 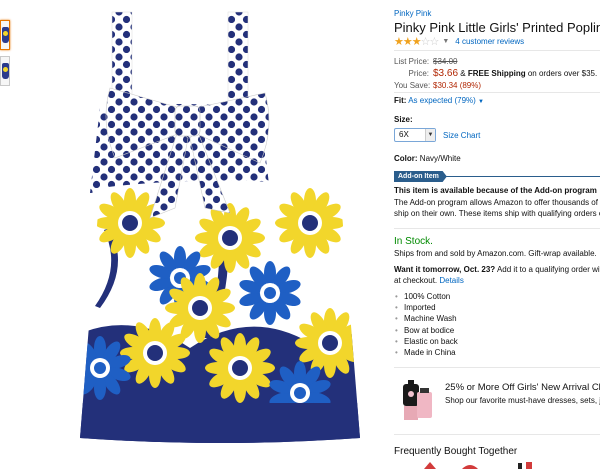 I want to click on feature-item: Elastic on back, so click(x=426, y=341).